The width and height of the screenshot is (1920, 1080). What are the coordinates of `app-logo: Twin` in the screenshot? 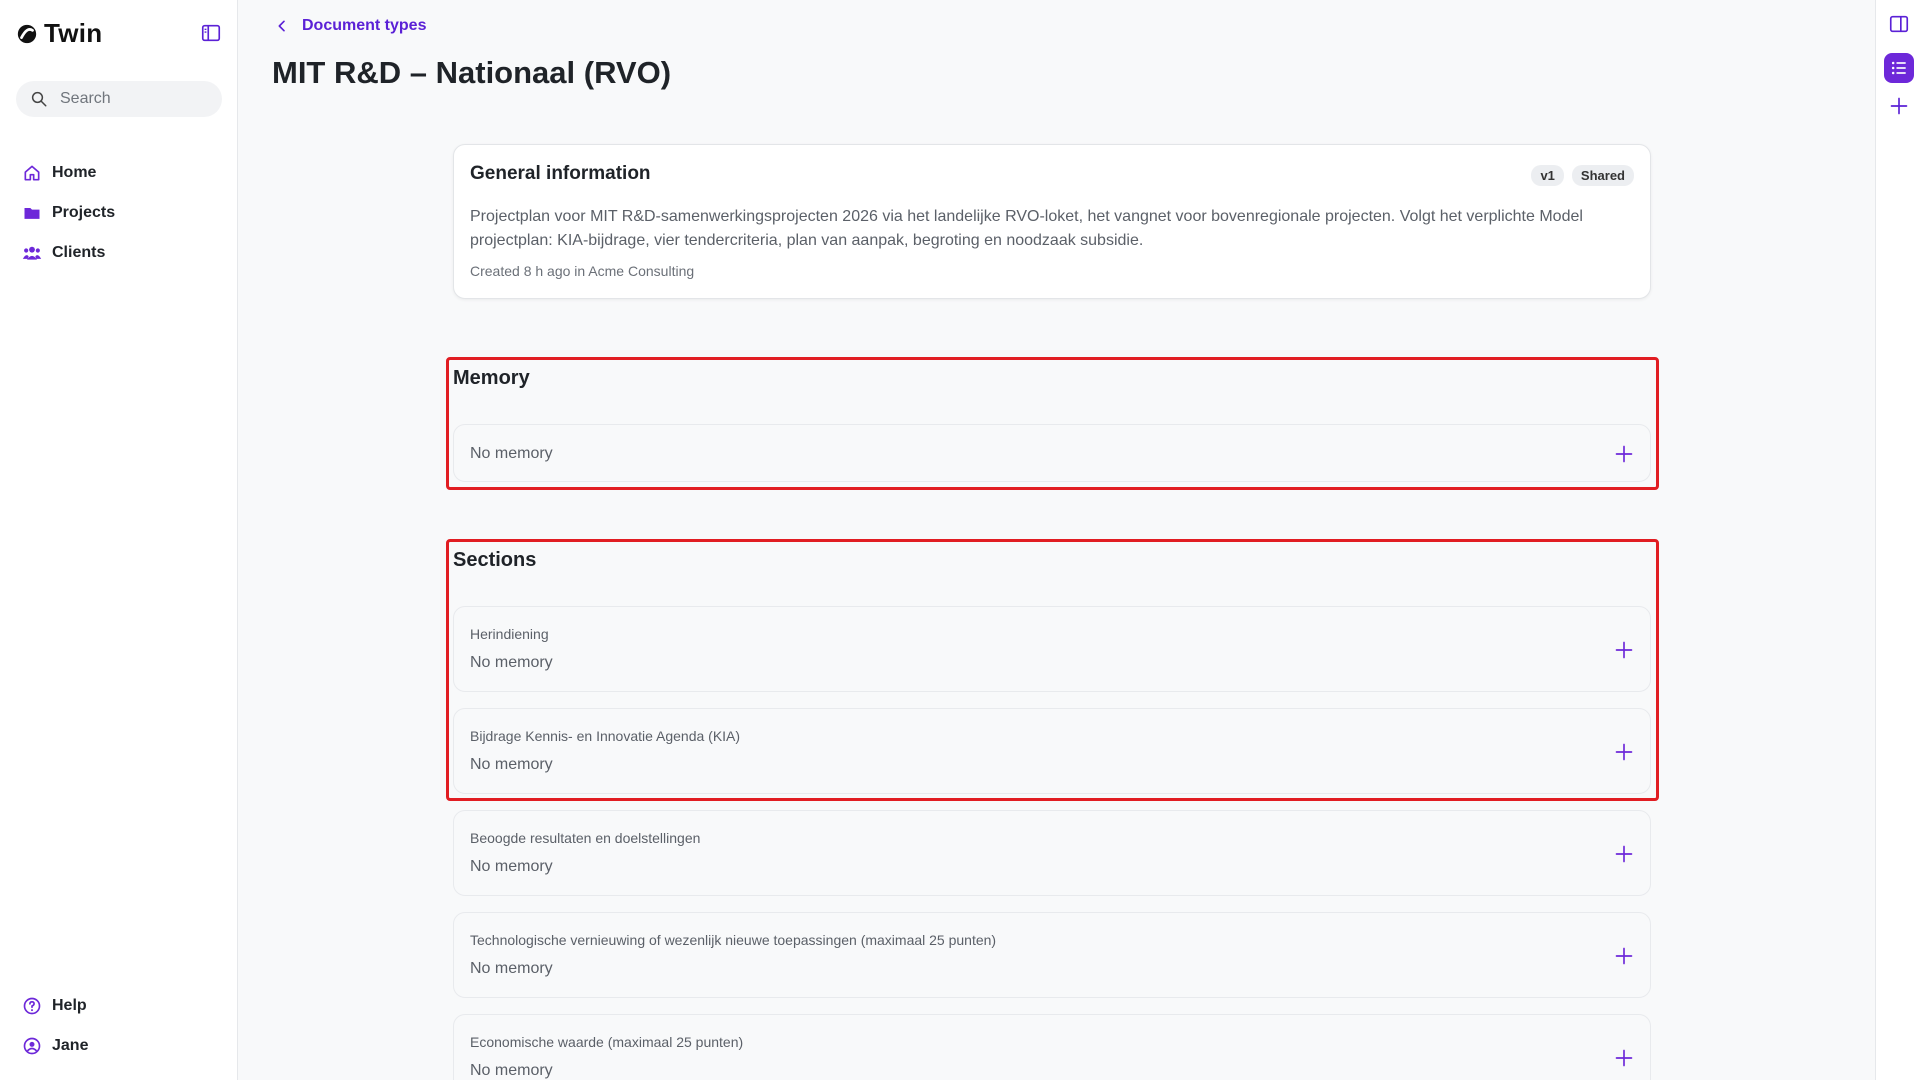 It's located at (59, 33).